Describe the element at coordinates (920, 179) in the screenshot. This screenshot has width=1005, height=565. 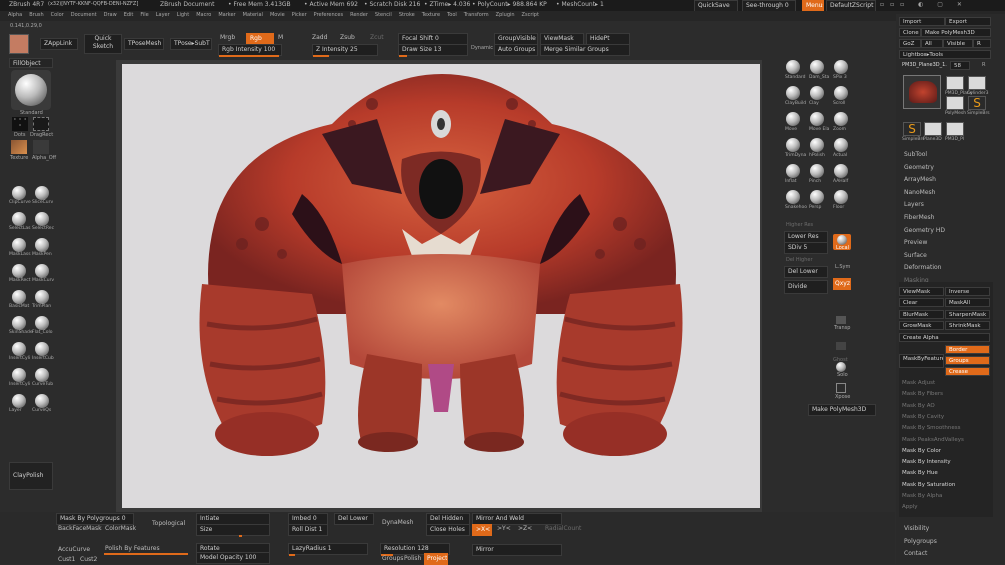
I see `tool-subpanel: ArrayMesh` at that location.